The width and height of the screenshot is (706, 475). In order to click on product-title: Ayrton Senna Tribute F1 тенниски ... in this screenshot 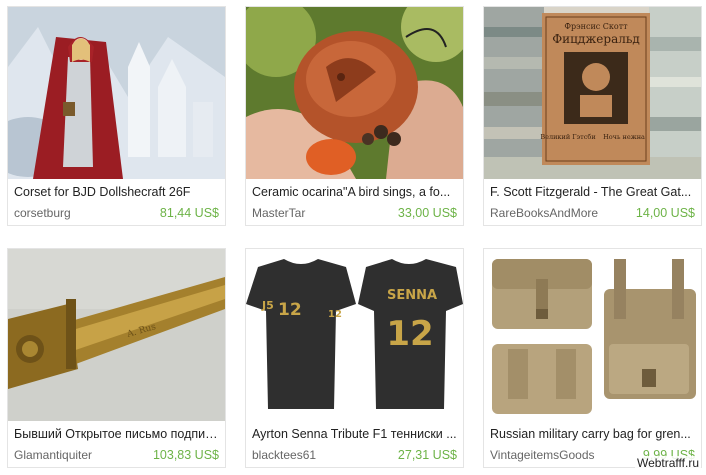, I will do `click(355, 434)`.